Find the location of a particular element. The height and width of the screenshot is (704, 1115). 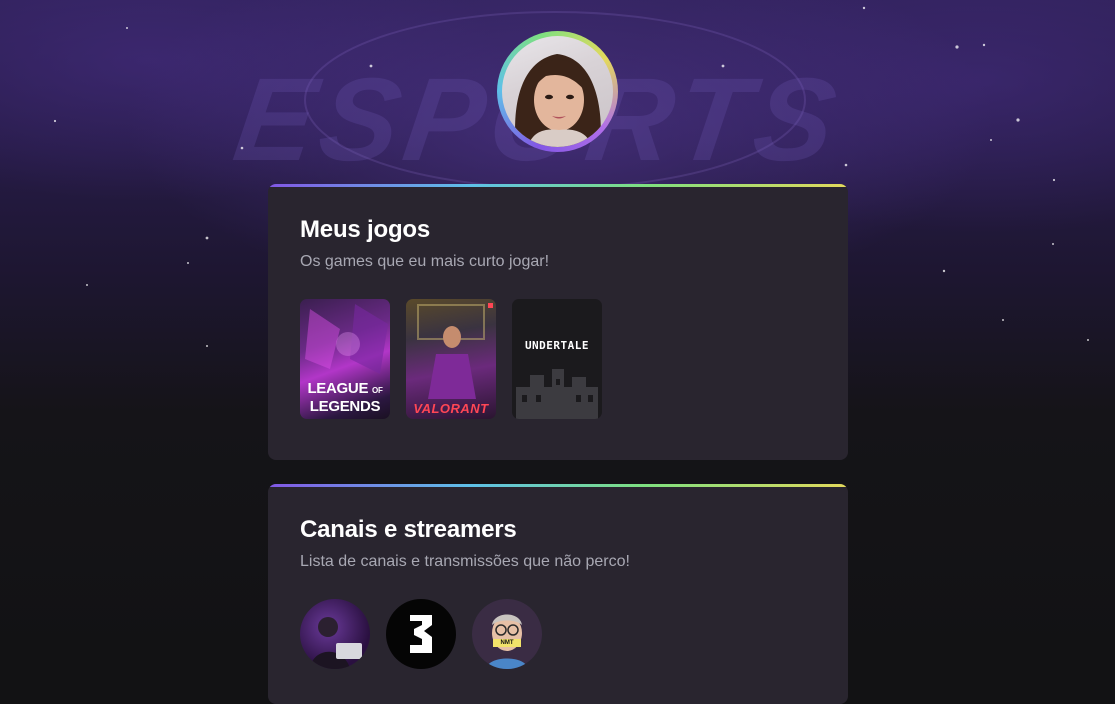

profile-photo is located at coordinates (557, 91).